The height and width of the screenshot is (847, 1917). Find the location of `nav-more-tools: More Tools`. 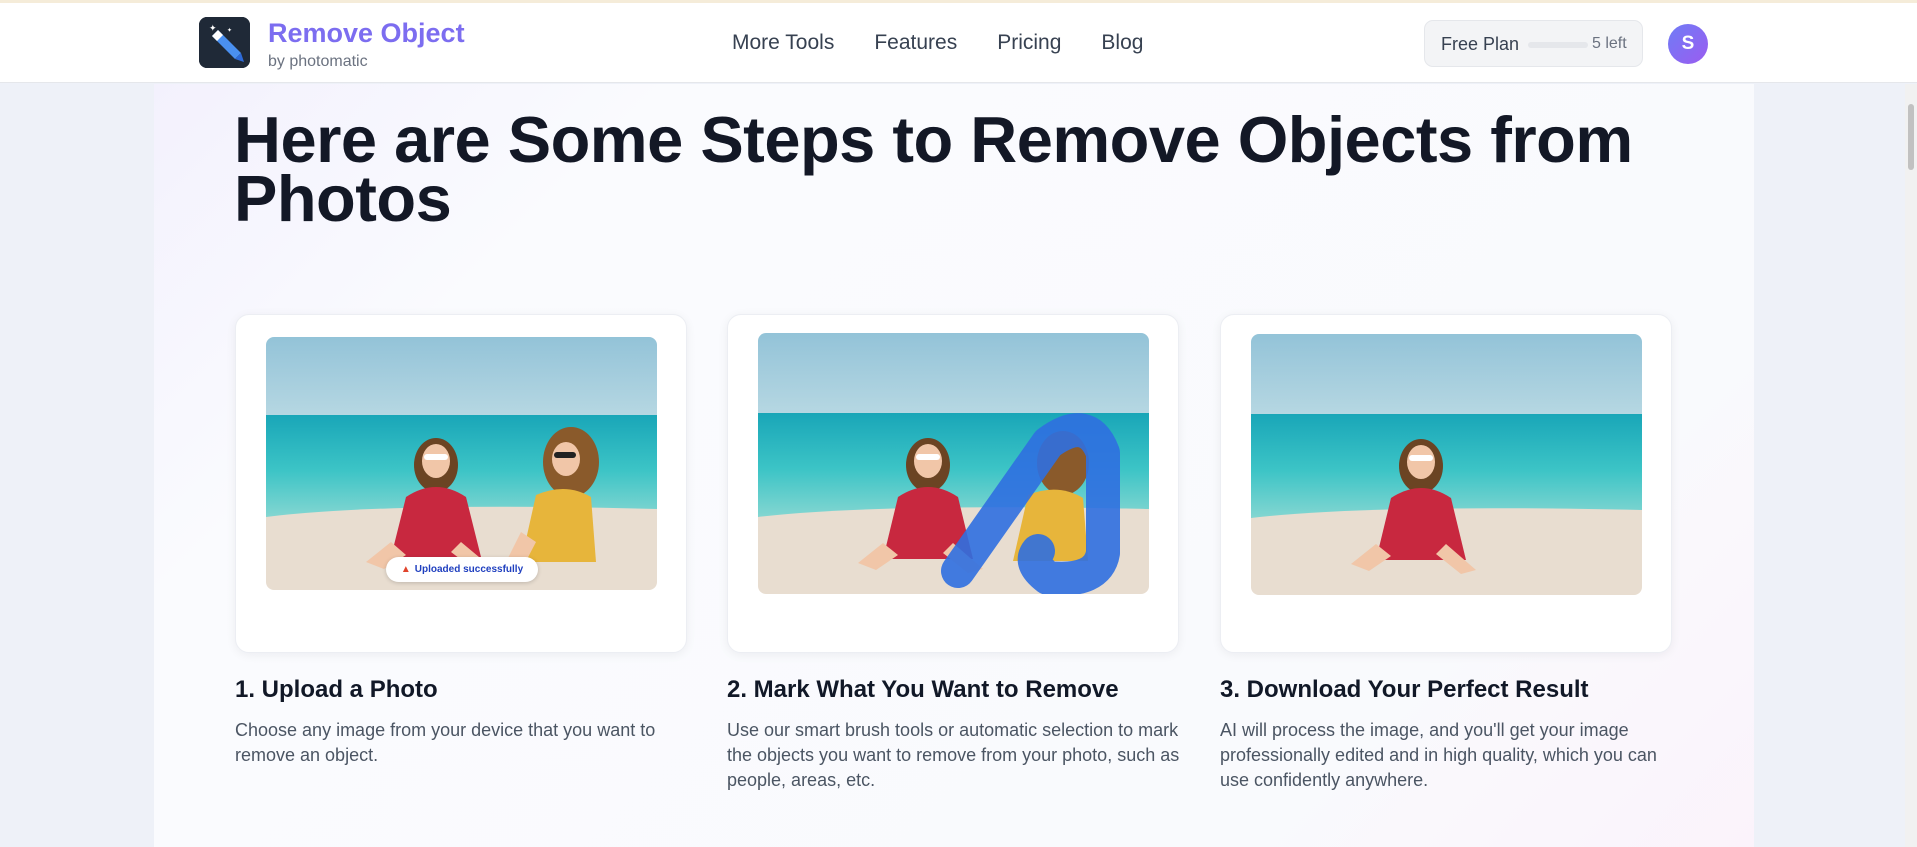

nav-more-tools: More Tools is located at coordinates (783, 43).